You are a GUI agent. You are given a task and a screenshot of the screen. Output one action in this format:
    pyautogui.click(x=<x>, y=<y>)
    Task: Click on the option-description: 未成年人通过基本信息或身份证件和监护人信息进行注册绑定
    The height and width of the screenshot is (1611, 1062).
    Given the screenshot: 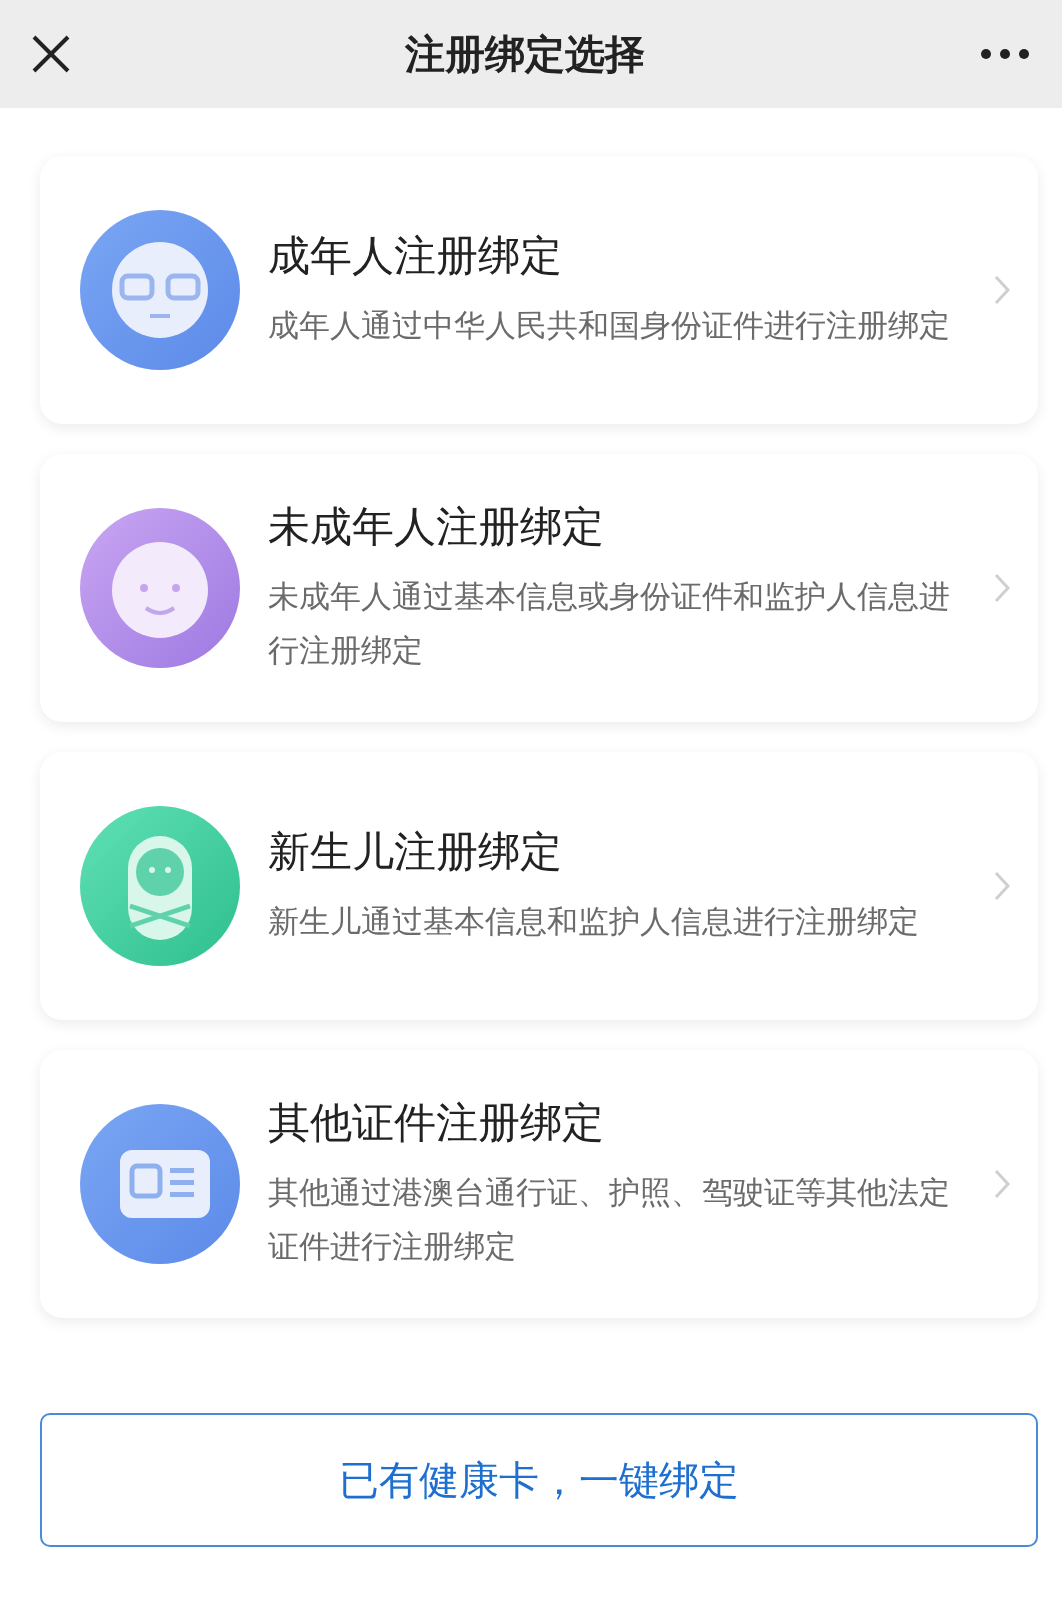 What is the action you would take?
    pyautogui.click(x=609, y=623)
    